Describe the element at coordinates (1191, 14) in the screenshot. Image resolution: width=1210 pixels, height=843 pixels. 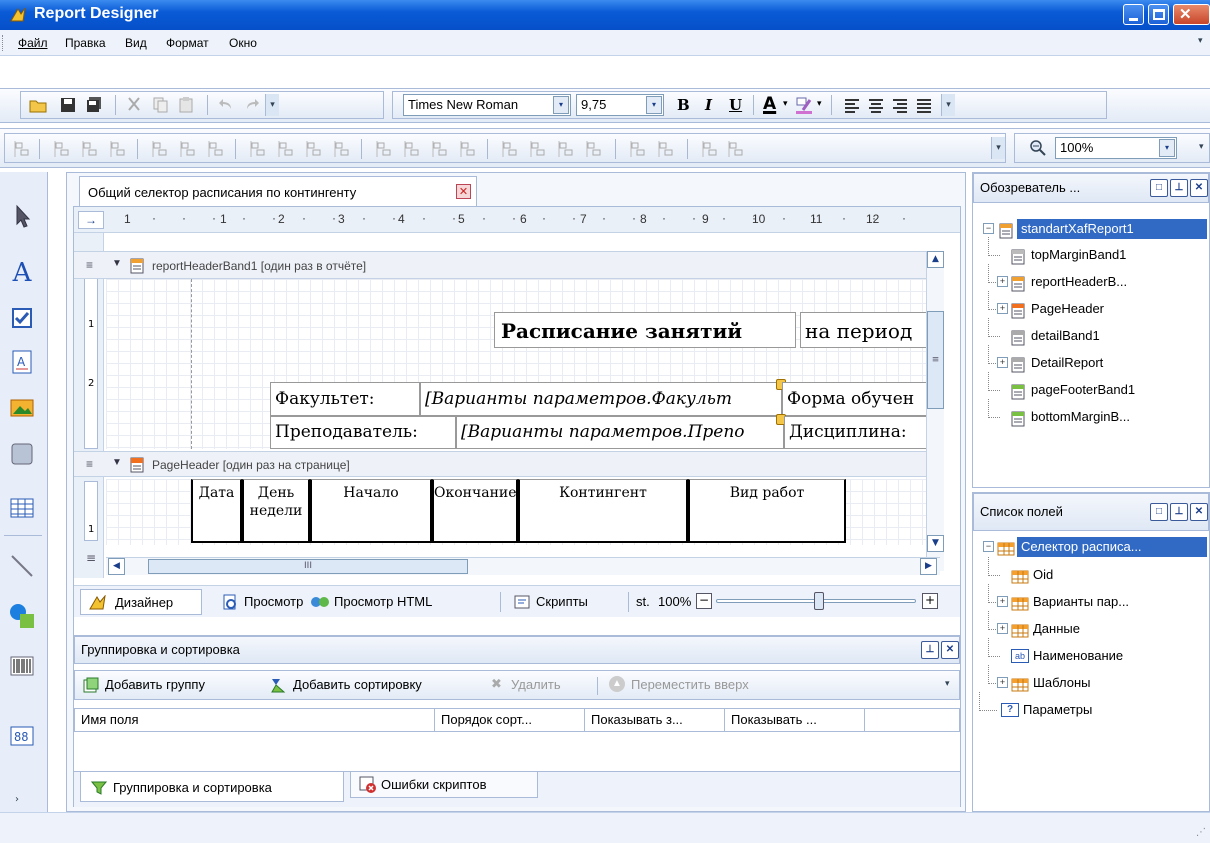
I see `close-button: ✕` at that location.